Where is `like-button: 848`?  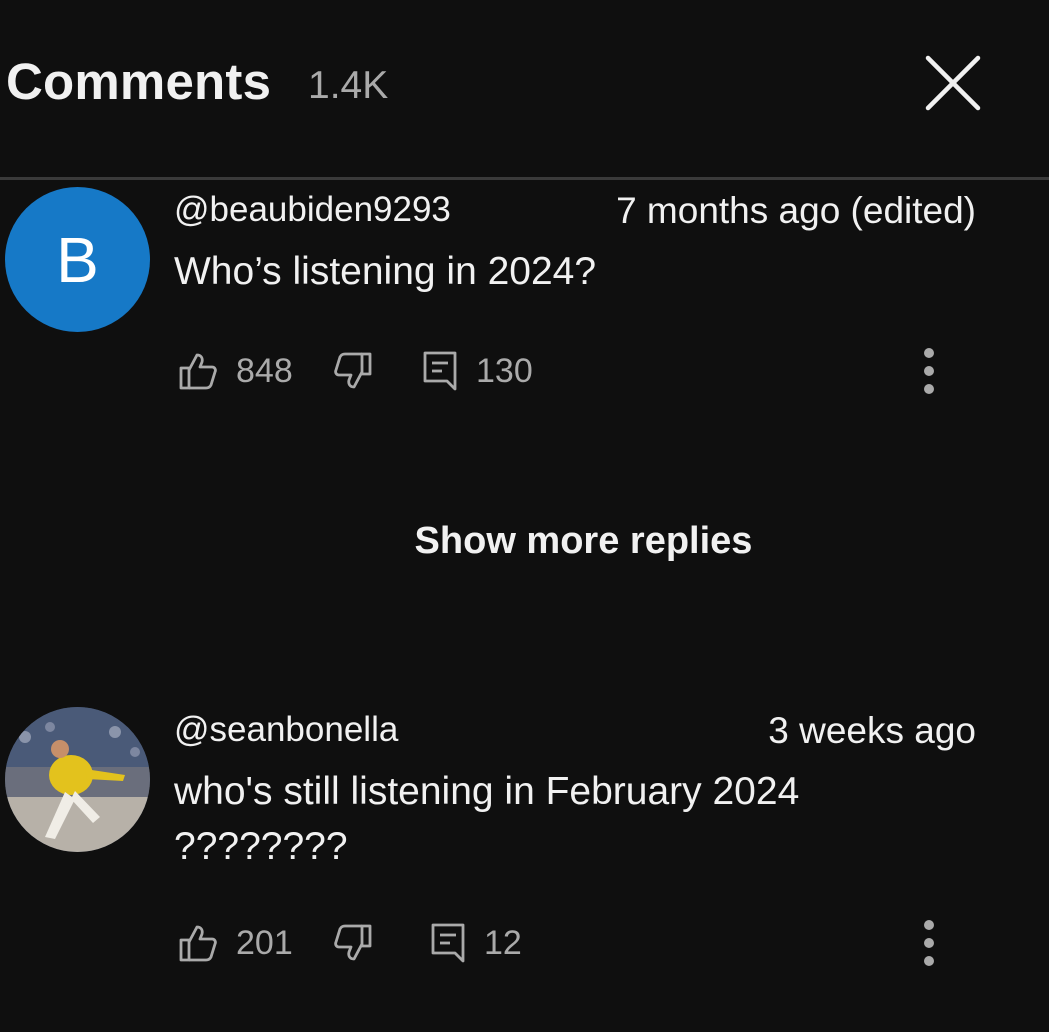 like-button: 848 is located at coordinates (235, 371).